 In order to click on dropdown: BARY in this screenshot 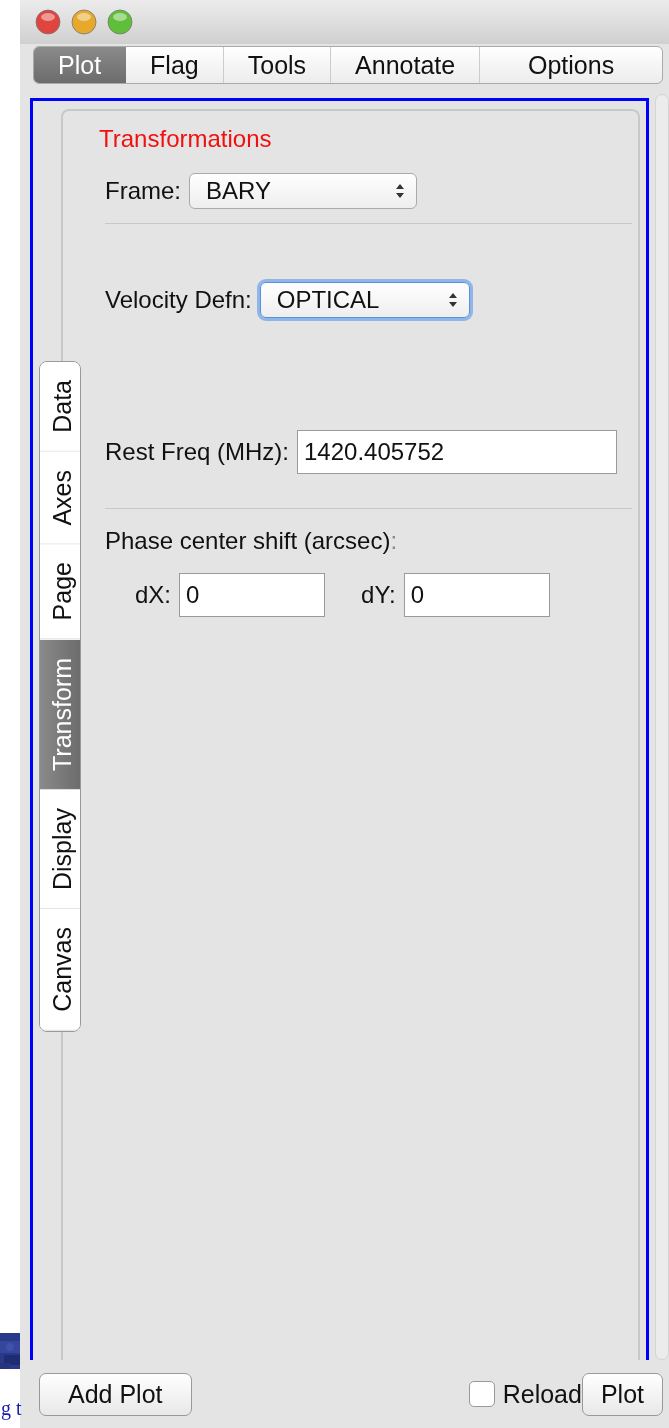, I will do `click(303, 191)`.